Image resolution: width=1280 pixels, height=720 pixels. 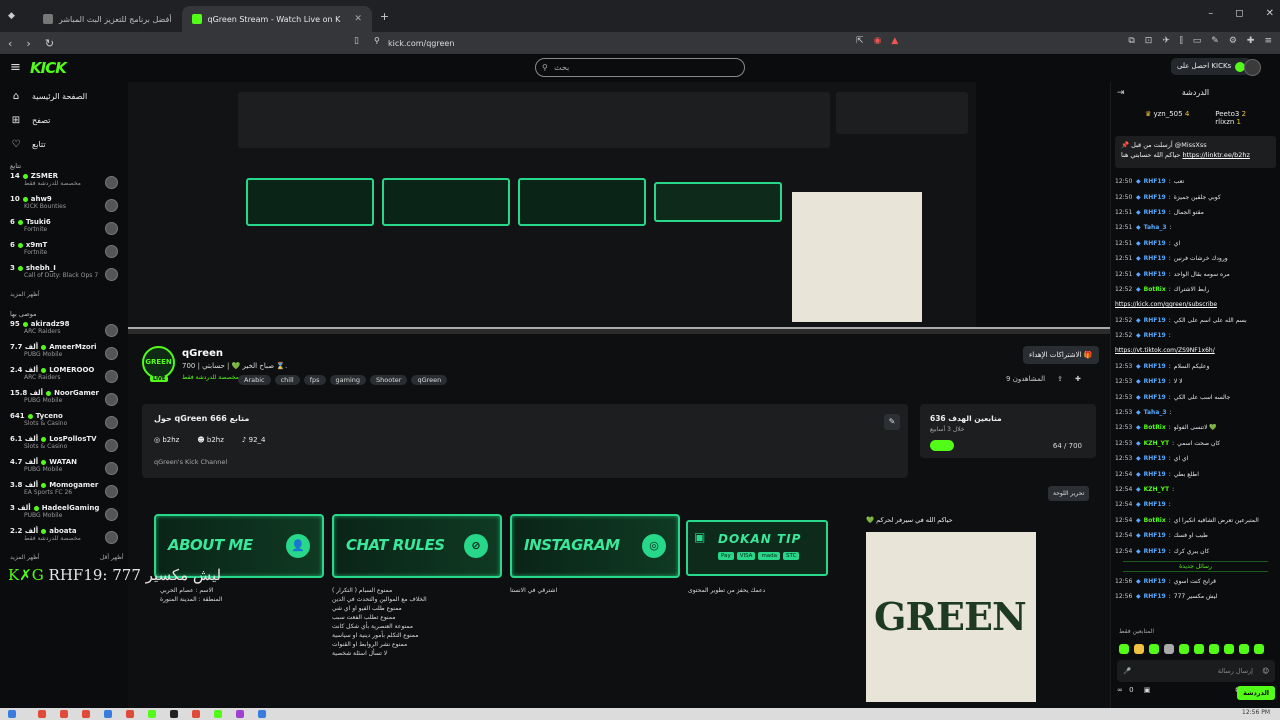 What do you see at coordinates (1078, 379) in the screenshot?
I see `follow-icon: ✚` at bounding box center [1078, 379].